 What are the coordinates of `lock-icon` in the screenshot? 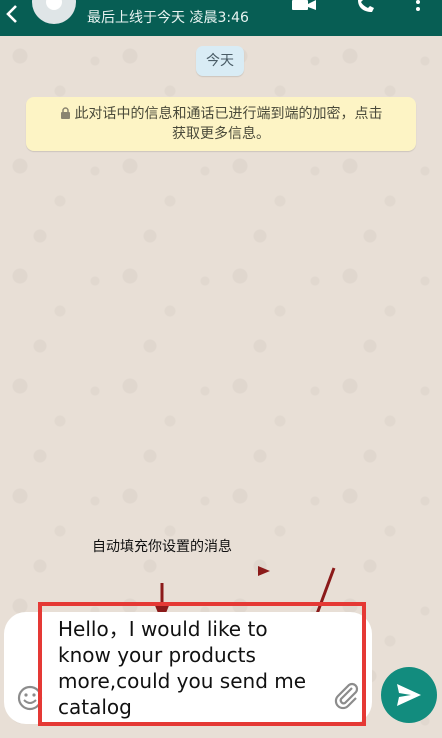 It's located at (65, 113).